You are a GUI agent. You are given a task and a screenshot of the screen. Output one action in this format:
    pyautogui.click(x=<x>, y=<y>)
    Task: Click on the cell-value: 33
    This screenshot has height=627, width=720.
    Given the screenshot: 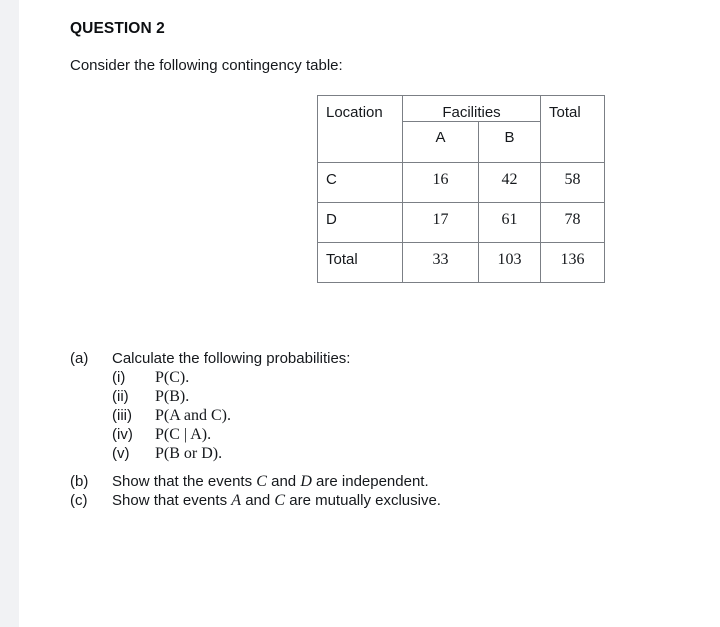 What is the action you would take?
    pyautogui.click(x=440, y=259)
    